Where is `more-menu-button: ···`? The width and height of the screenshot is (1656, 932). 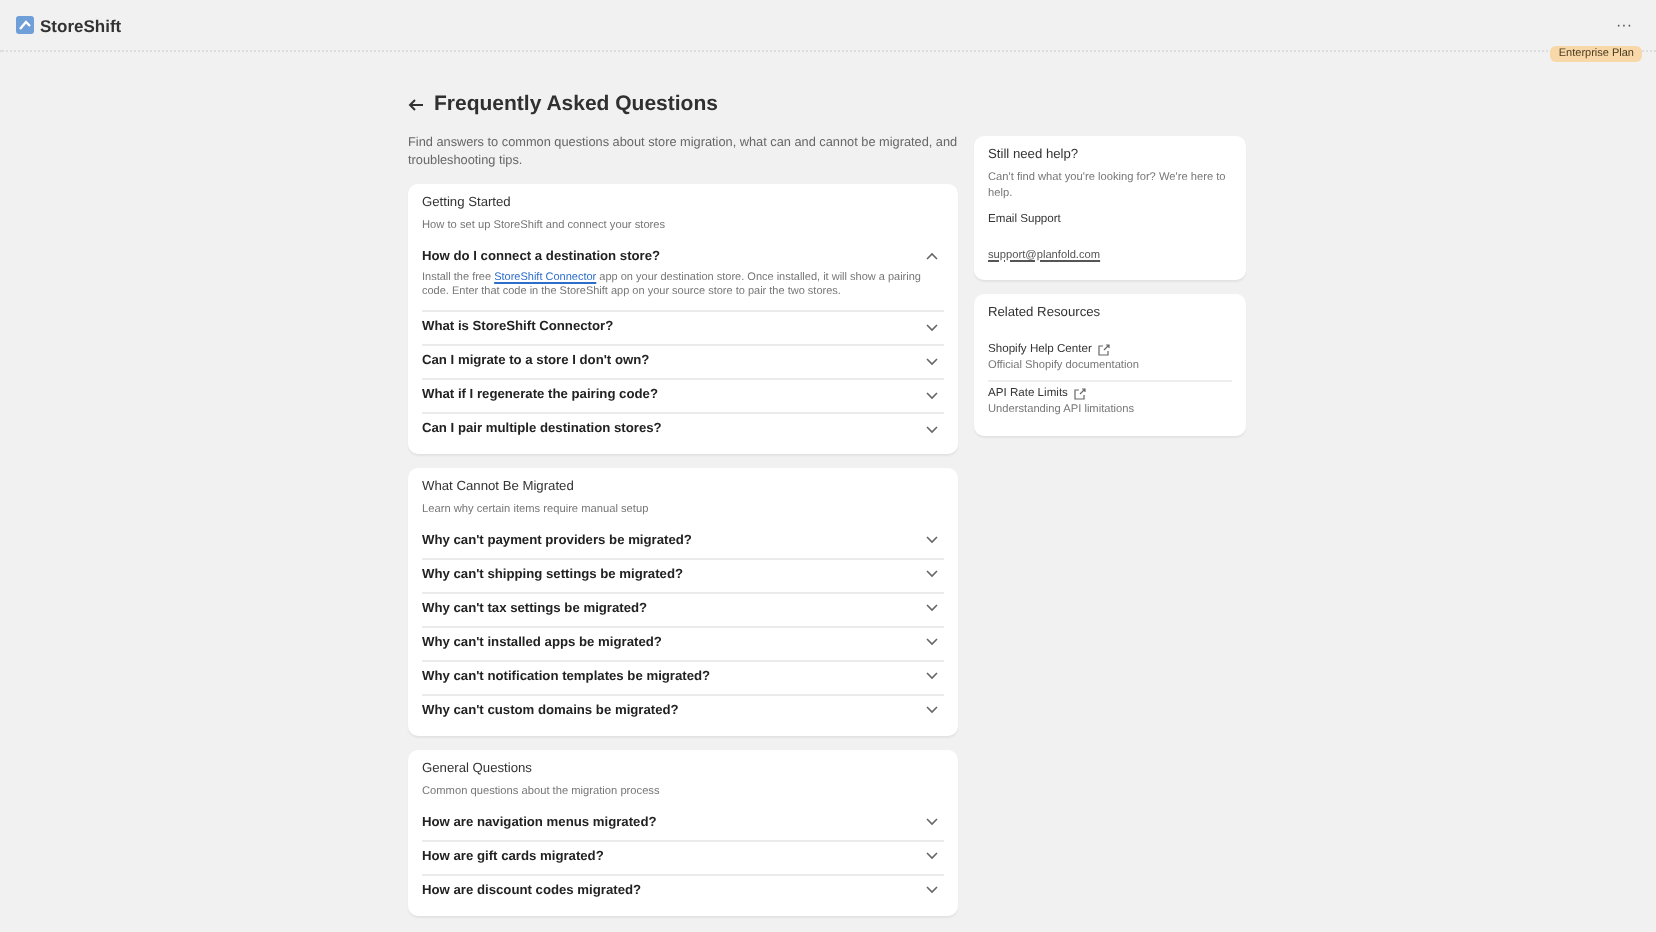 more-menu-button: ··· is located at coordinates (1624, 25).